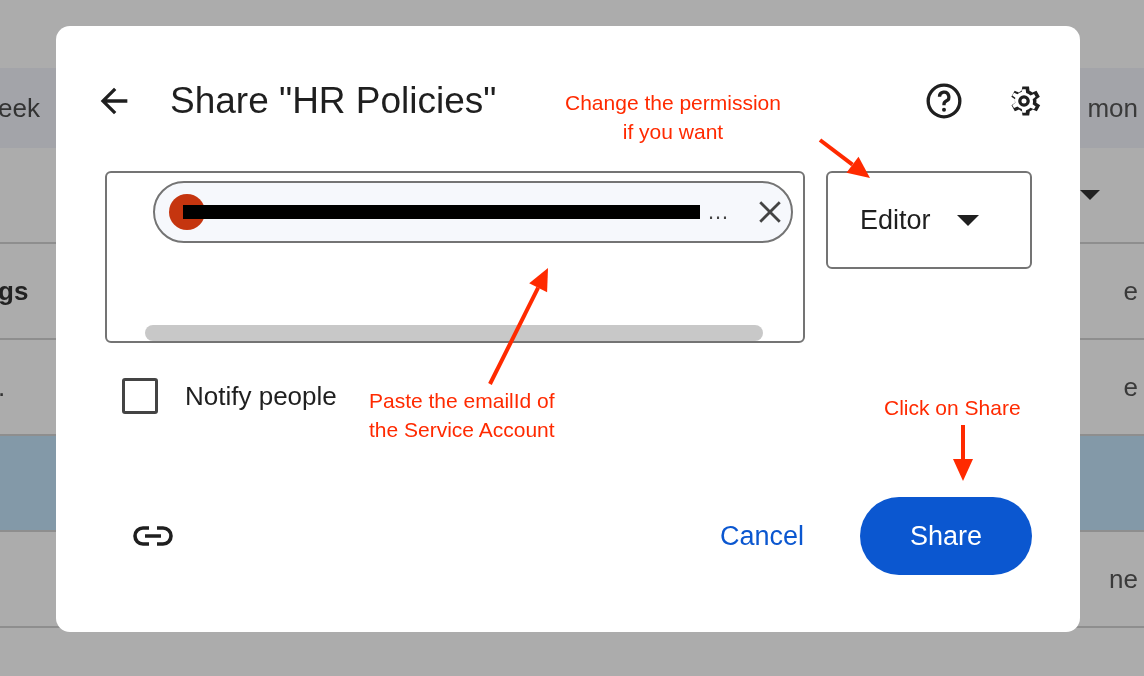 This screenshot has width=1144, height=676. I want to click on caret-icon, so click(967, 220).